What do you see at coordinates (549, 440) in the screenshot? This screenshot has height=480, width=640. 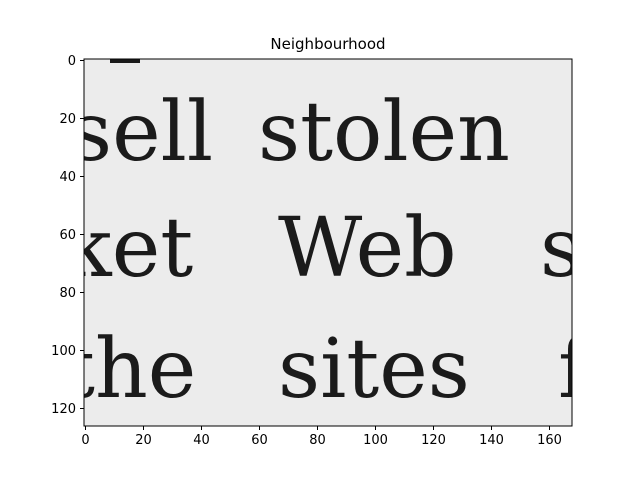 I see `x-tick-label: 160` at bounding box center [549, 440].